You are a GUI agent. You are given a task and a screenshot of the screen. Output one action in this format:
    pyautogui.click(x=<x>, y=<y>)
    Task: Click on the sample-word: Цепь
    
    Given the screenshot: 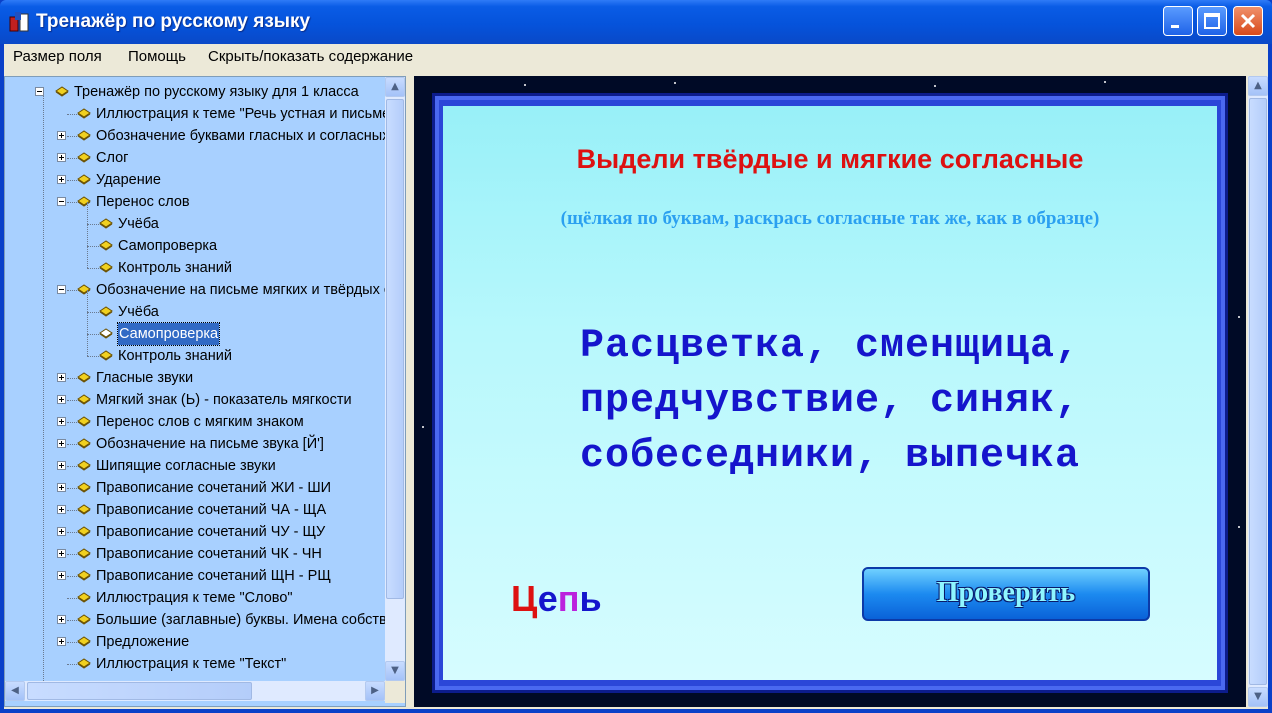 What is the action you would take?
    pyautogui.click(x=556, y=599)
    